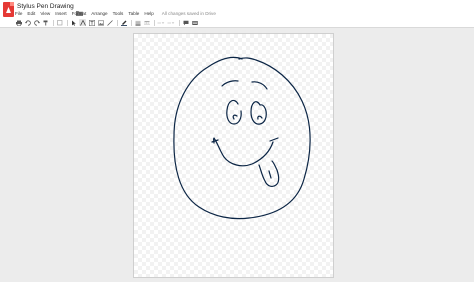 The image size is (474, 282). What do you see at coordinates (185, 22) in the screenshot?
I see `comment-icon` at bounding box center [185, 22].